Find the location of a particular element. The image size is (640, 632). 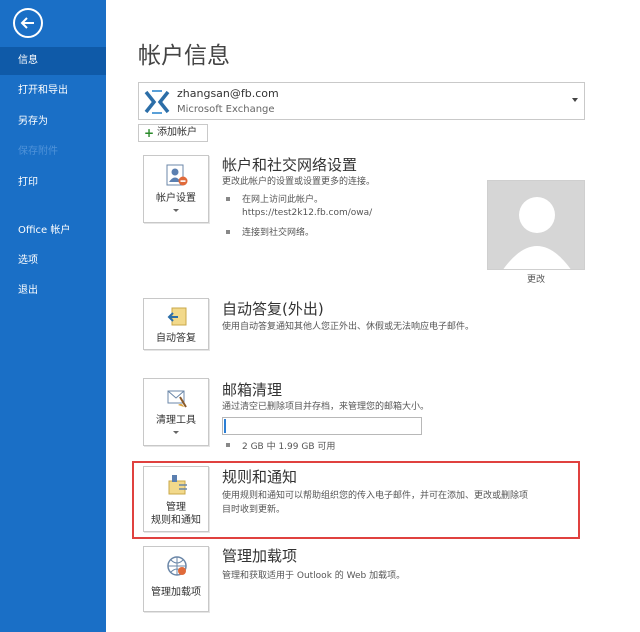

auto-reply-icon is located at coordinates (177, 320).